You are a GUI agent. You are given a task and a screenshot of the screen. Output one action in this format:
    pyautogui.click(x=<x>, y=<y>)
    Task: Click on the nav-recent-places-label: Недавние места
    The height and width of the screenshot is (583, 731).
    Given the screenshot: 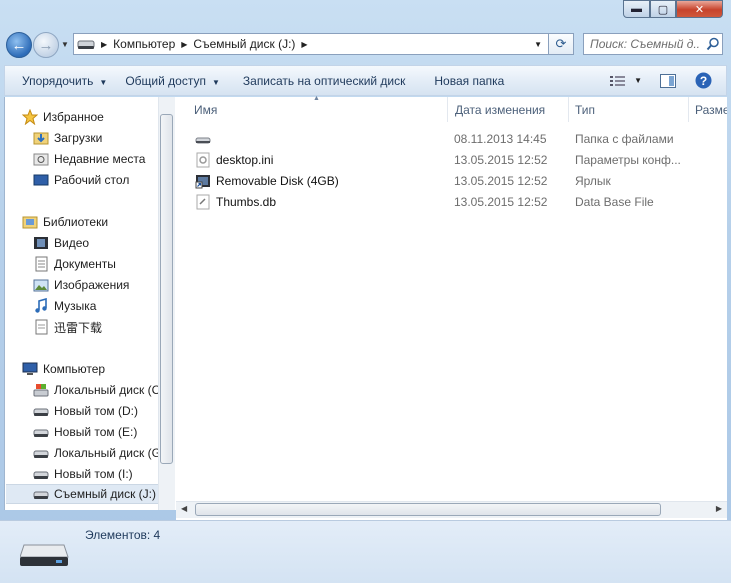 What is the action you would take?
    pyautogui.click(x=100, y=159)
    